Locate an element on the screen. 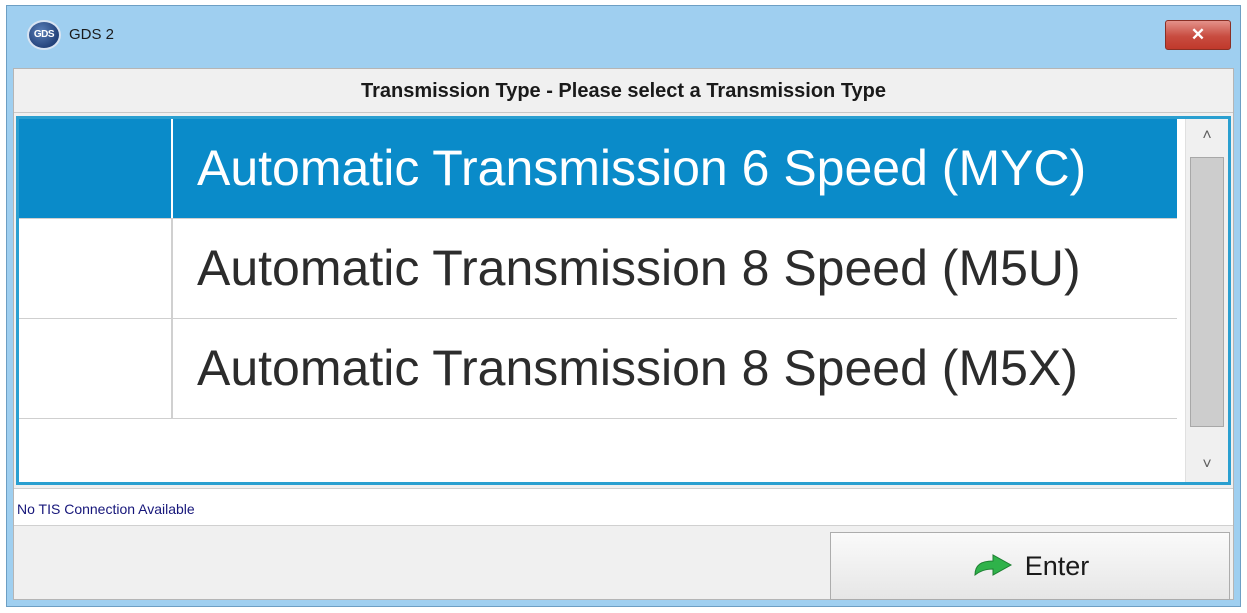 The width and height of the screenshot is (1247, 613). status-bar: No TIS Connection Available is located at coordinates (623, 507).